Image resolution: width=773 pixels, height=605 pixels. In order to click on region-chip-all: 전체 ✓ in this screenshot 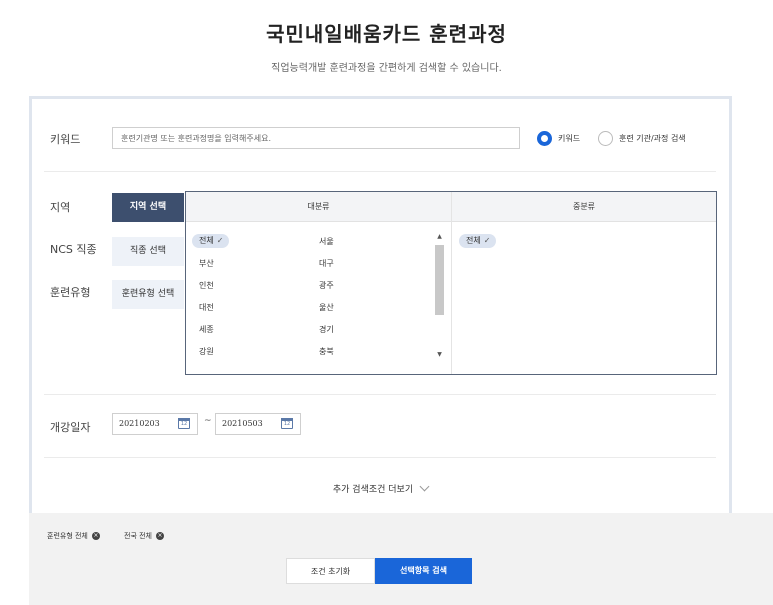, I will do `click(211, 241)`.